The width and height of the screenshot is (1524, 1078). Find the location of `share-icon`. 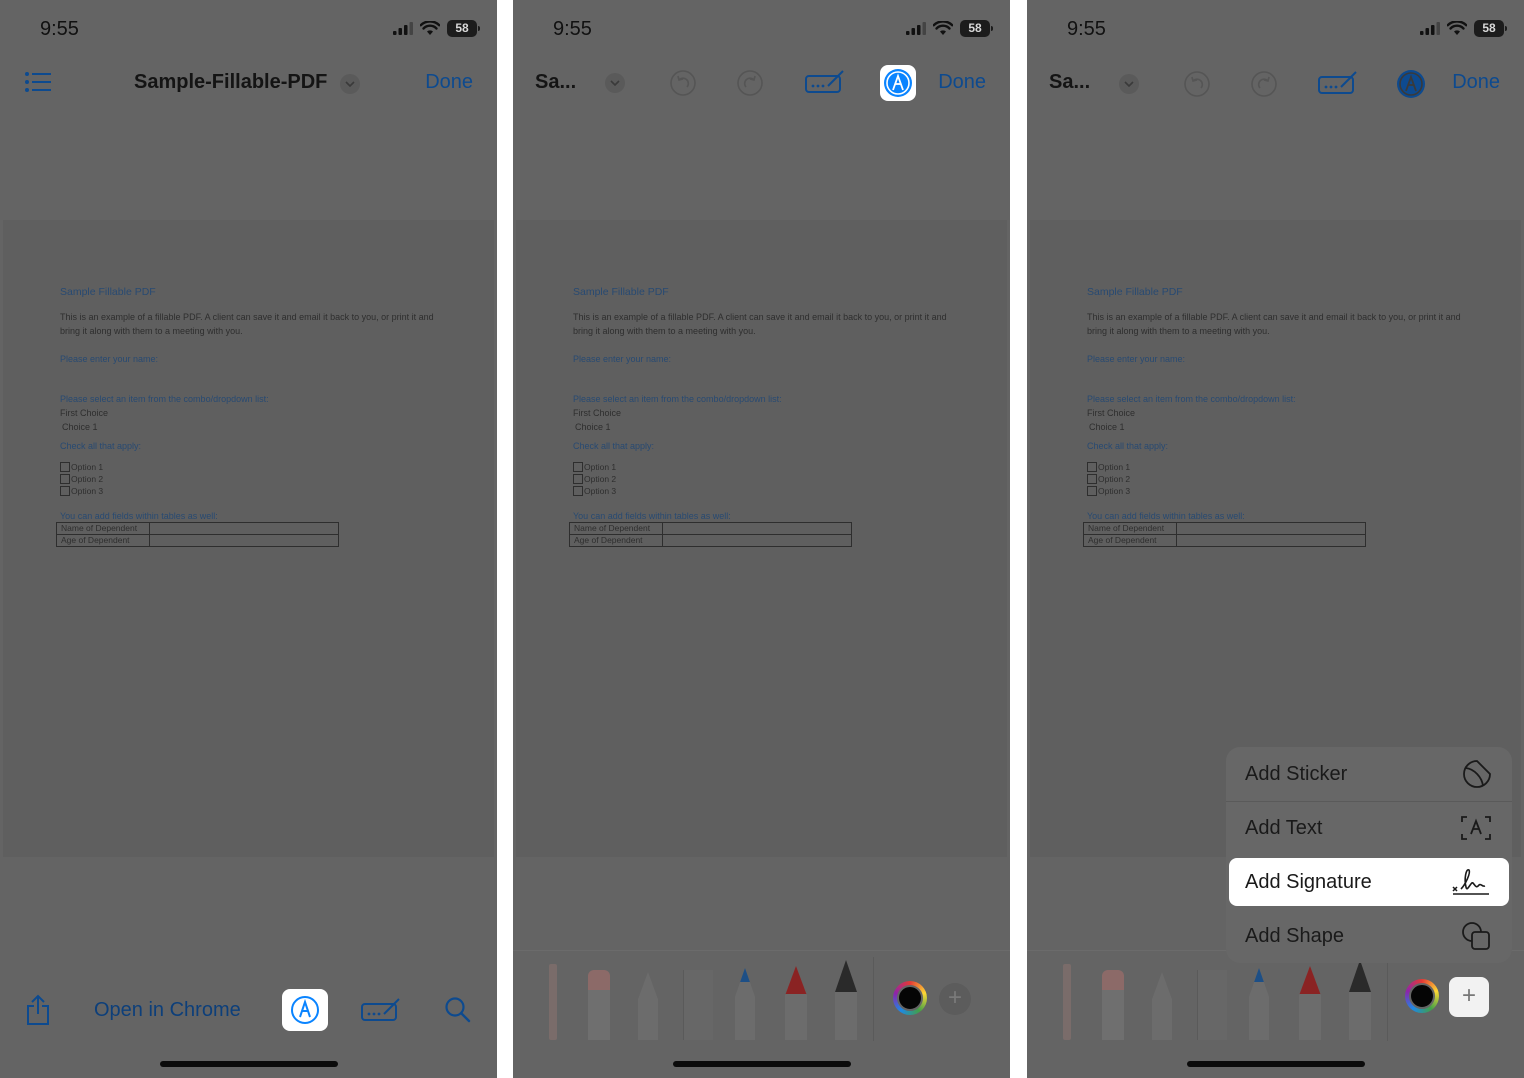

share-icon is located at coordinates (38, 1012).